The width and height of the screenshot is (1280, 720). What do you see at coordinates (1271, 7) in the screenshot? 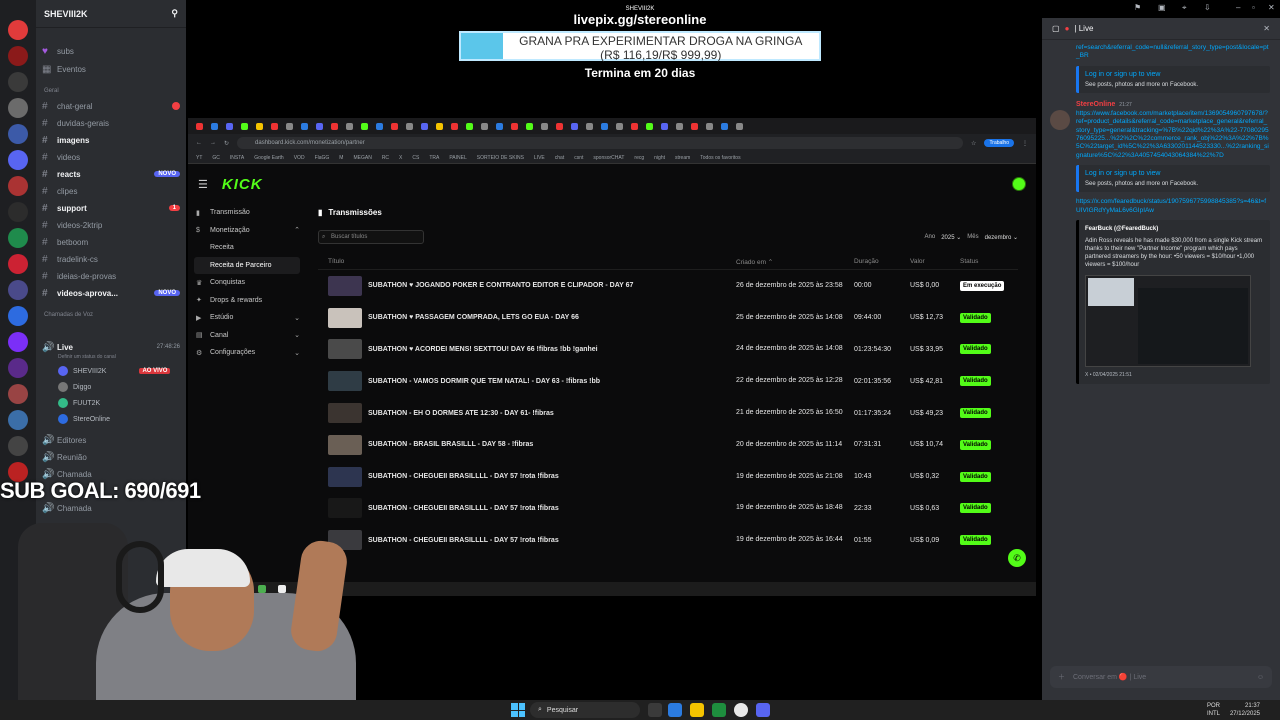
I see `close-window-icon: ✕` at bounding box center [1271, 7].